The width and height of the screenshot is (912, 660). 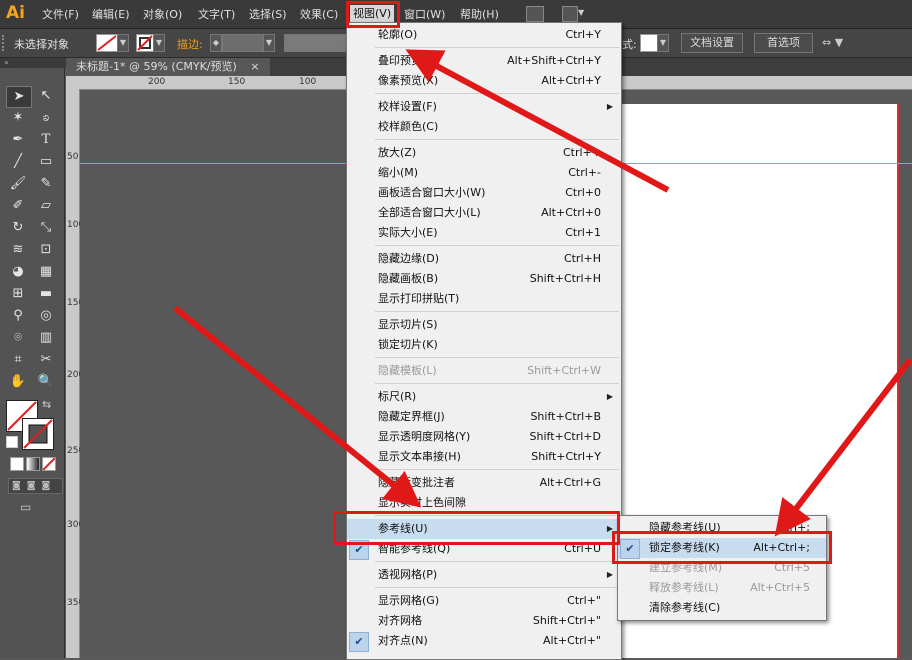 I want to click on document-setup-button: 文档设置, so click(x=712, y=43).